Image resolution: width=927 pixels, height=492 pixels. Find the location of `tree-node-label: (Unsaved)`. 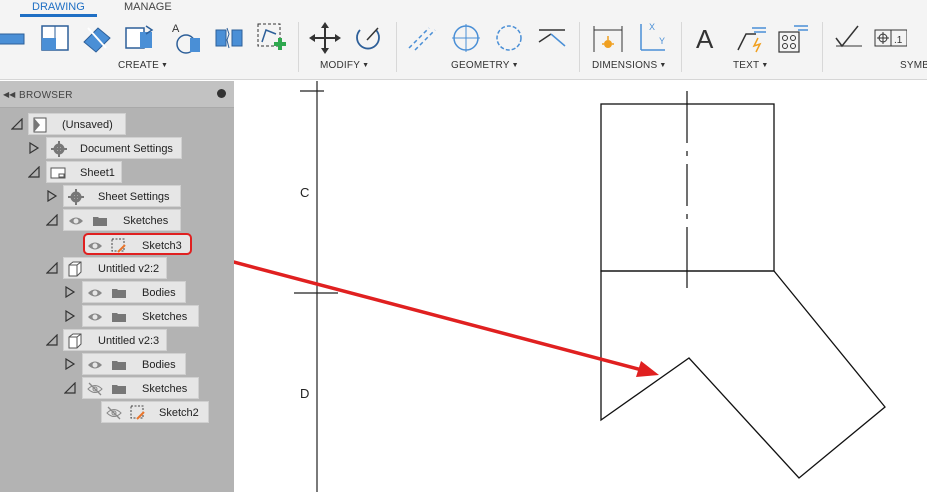

tree-node-label: (Unsaved) is located at coordinates (87, 125).